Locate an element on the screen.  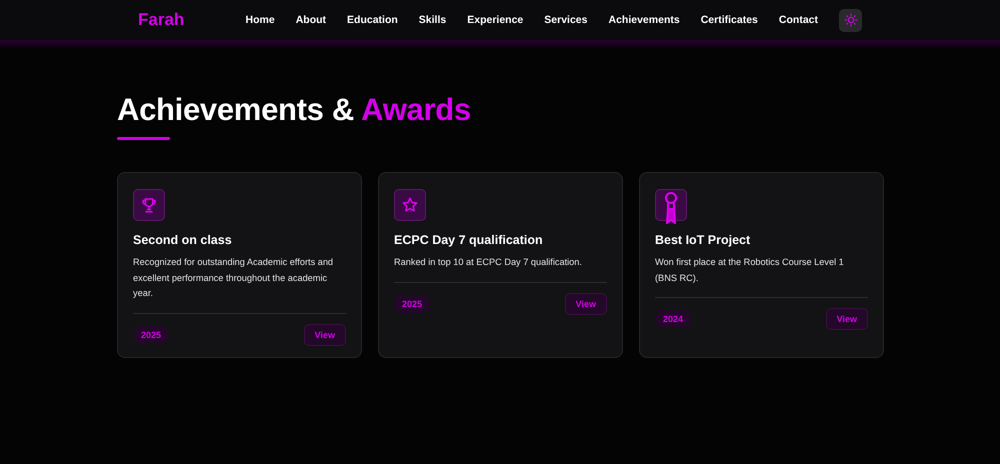
card-title: Second on class is located at coordinates (183, 240).